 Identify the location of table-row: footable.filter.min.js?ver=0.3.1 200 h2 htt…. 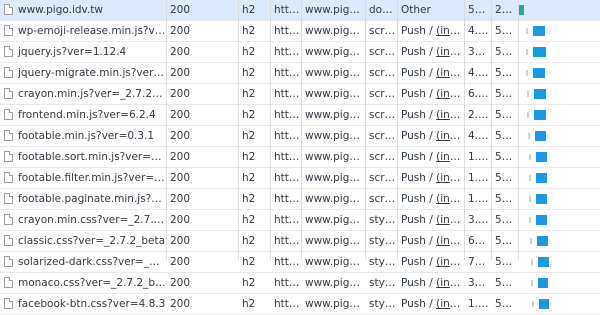
(300, 178).